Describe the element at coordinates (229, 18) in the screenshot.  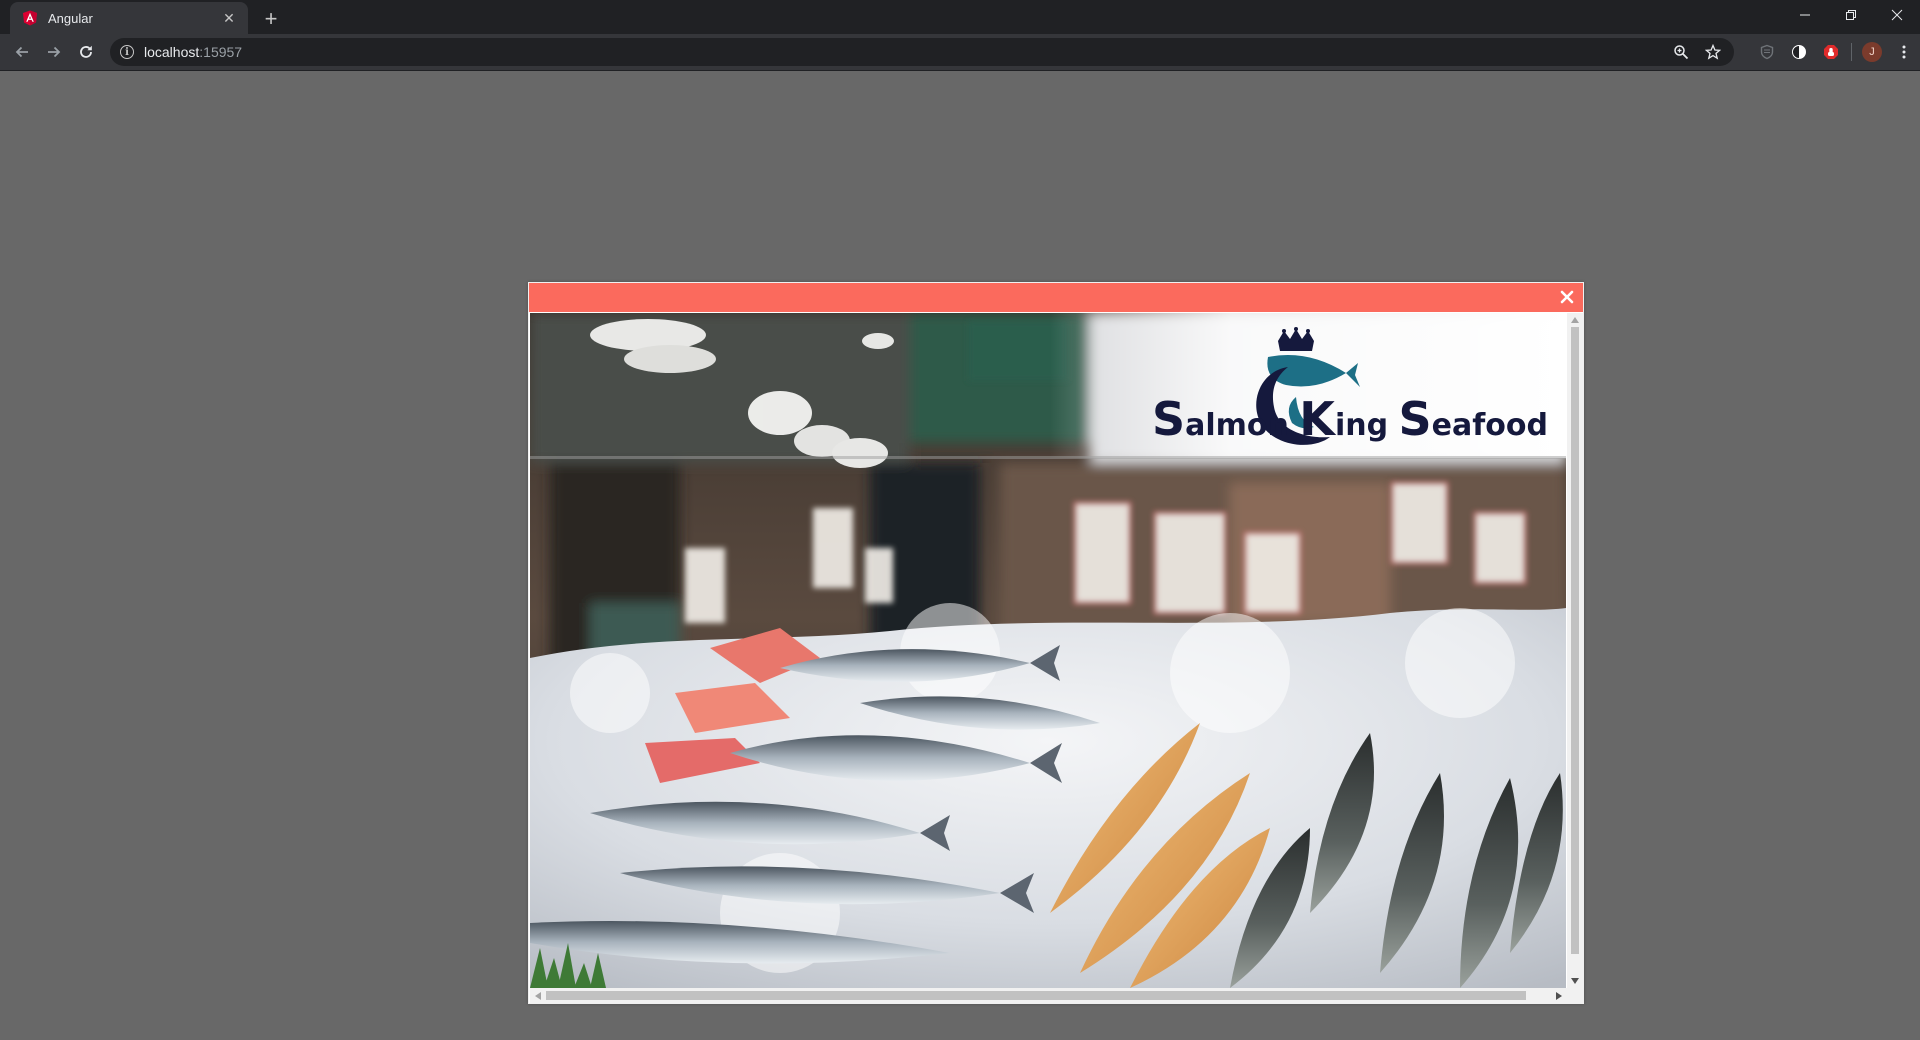
I see `tab-close-icon: ✕` at that location.